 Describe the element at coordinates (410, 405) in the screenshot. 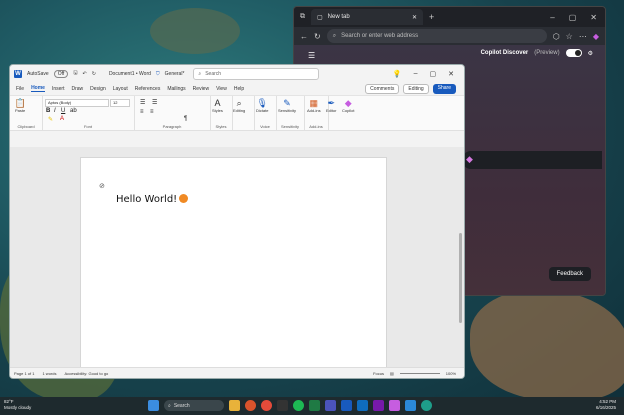

I see `store-icon` at that location.